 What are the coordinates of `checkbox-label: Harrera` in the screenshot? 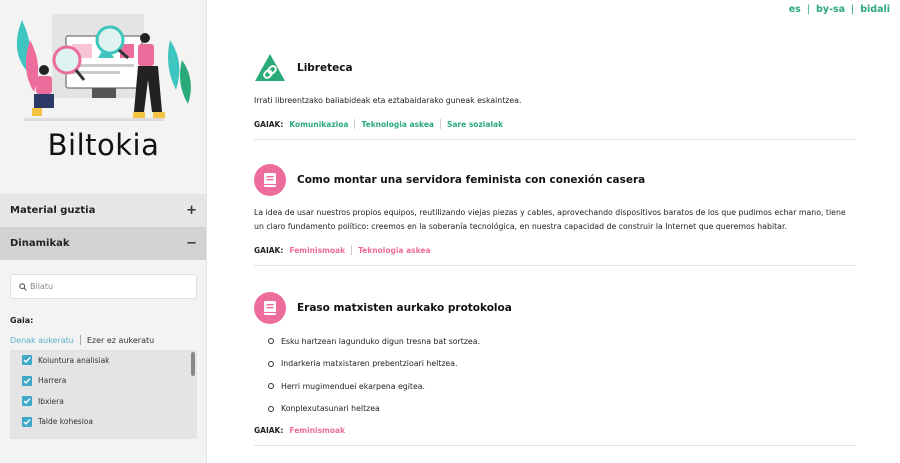 It's located at (52, 381).